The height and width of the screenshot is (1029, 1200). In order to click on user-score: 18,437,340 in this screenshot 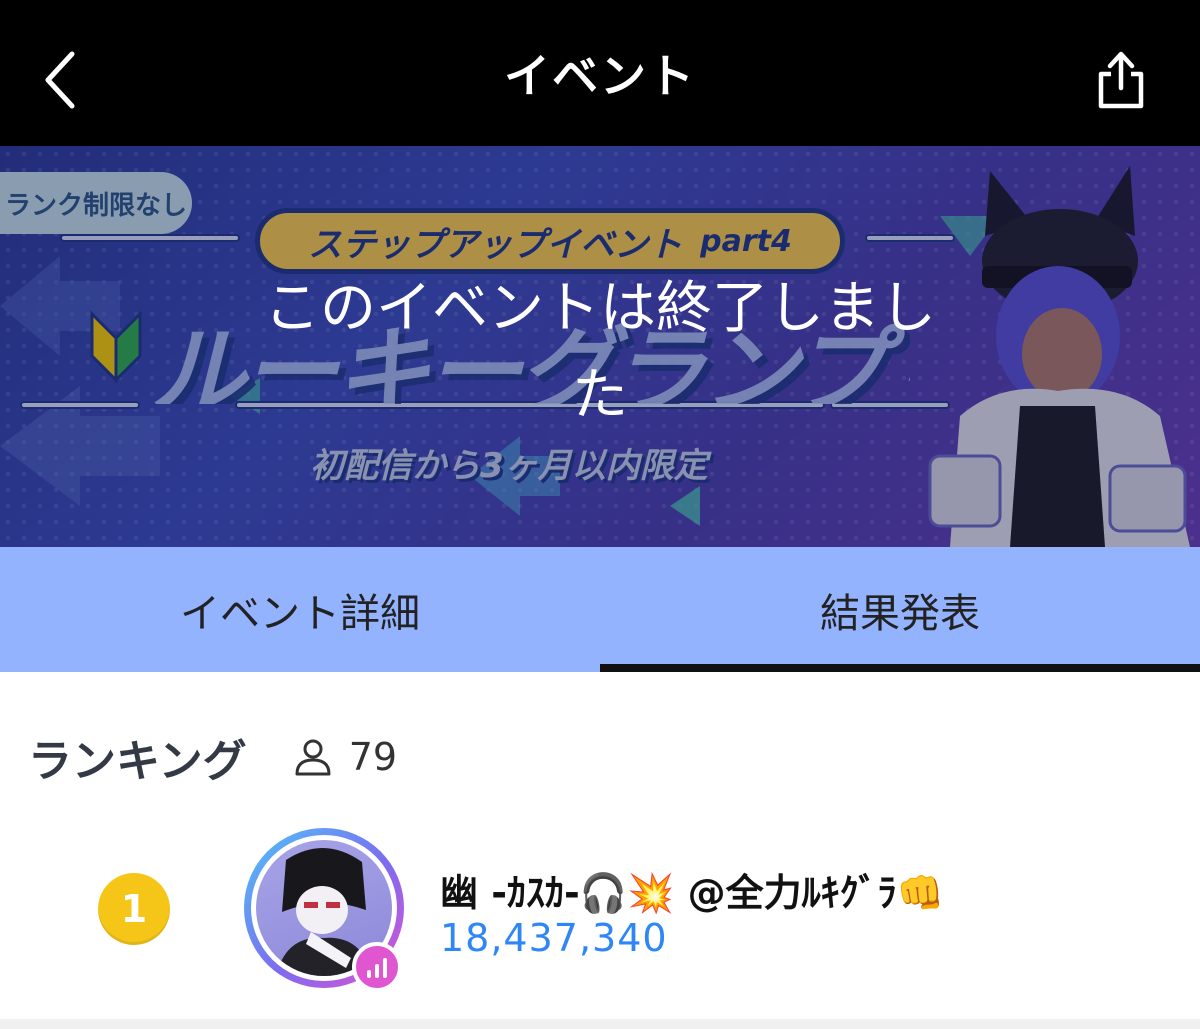, I will do `click(554, 938)`.